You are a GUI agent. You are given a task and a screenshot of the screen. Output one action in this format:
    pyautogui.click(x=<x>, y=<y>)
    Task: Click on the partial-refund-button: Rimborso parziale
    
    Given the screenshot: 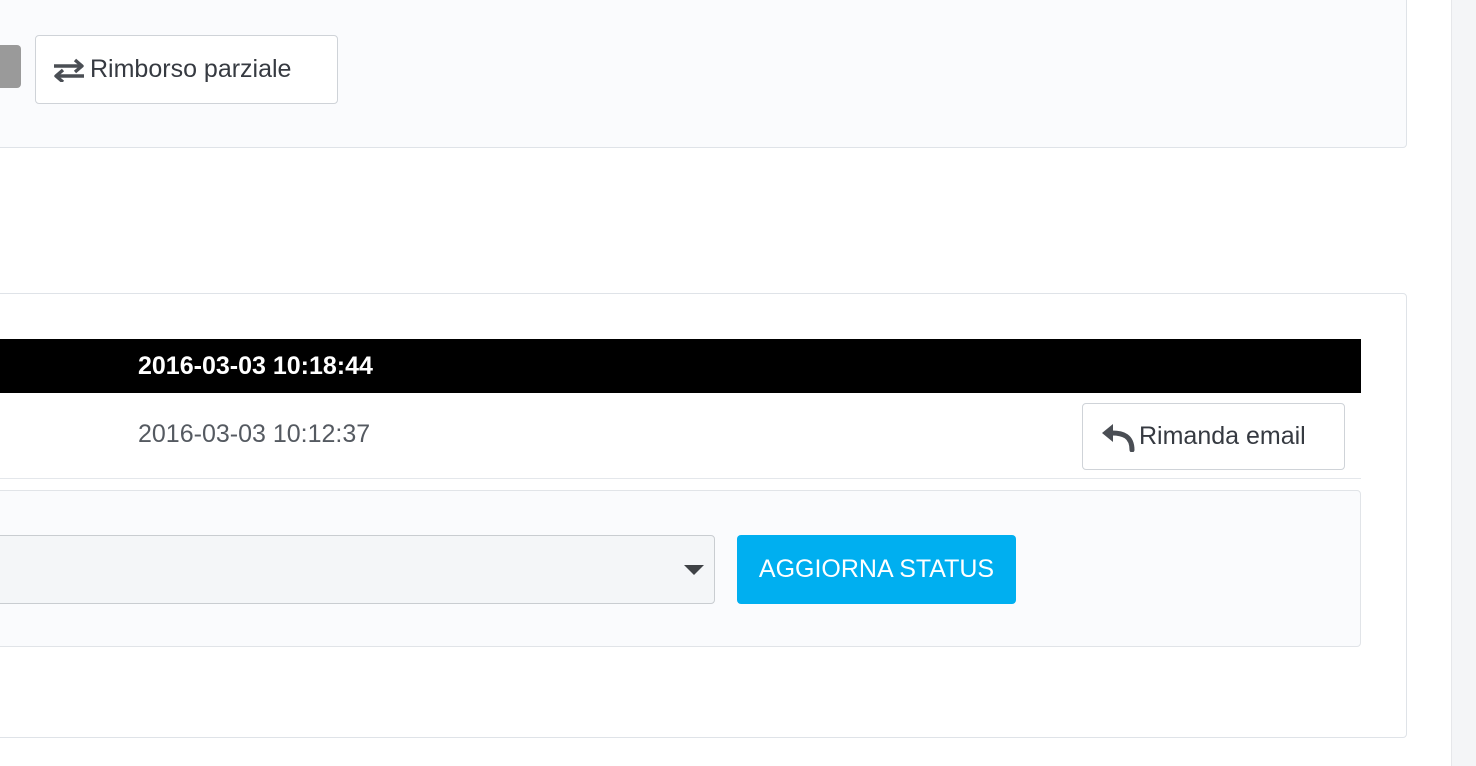 What is the action you would take?
    pyautogui.click(x=186, y=69)
    